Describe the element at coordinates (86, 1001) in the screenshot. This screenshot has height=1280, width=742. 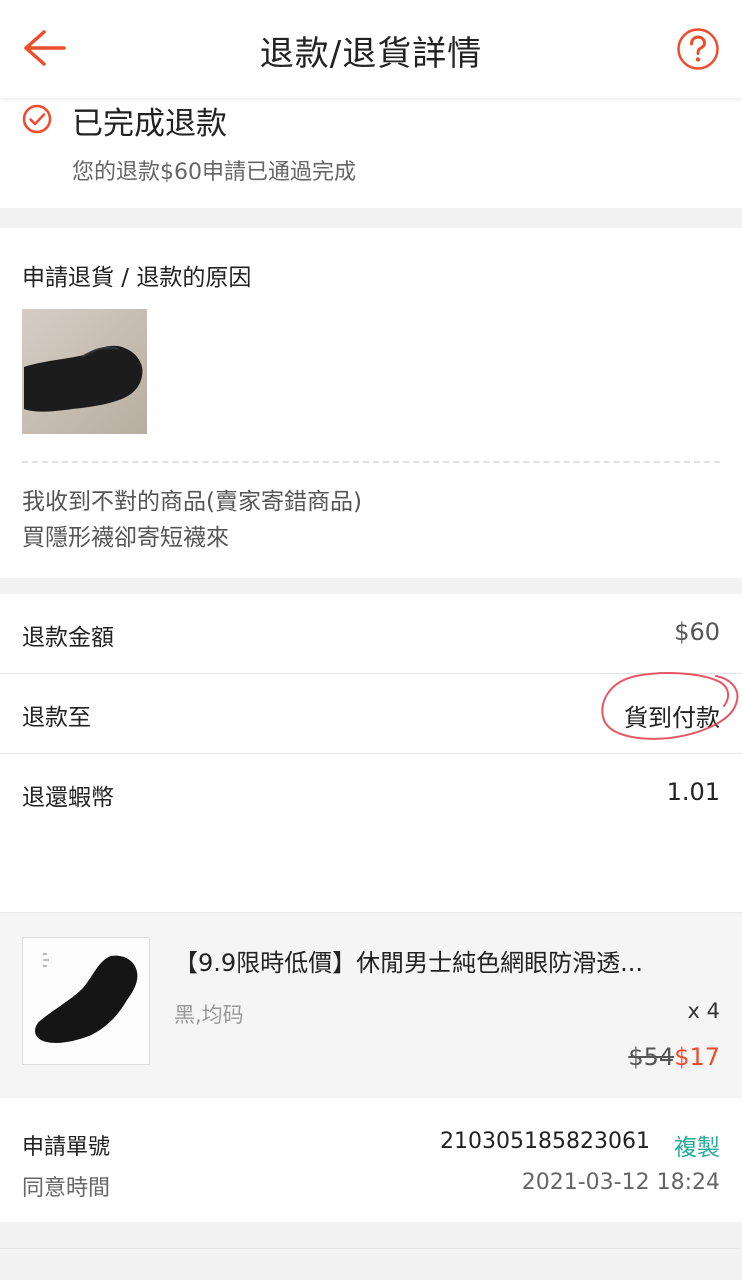
I see `product-thumbnail` at that location.